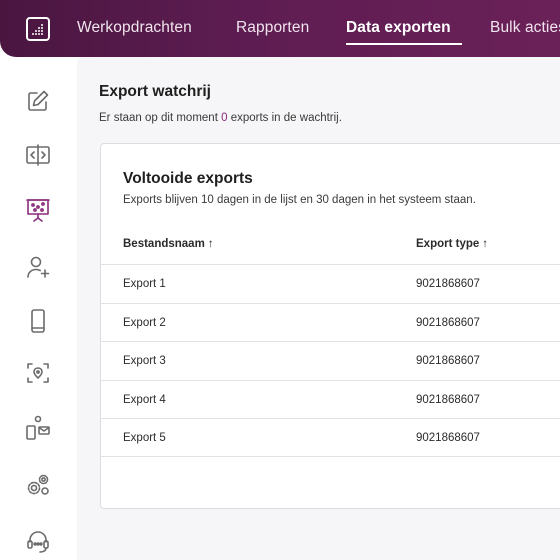 This screenshot has height=560, width=560. I want to click on support-headset-icon, so click(38, 541).